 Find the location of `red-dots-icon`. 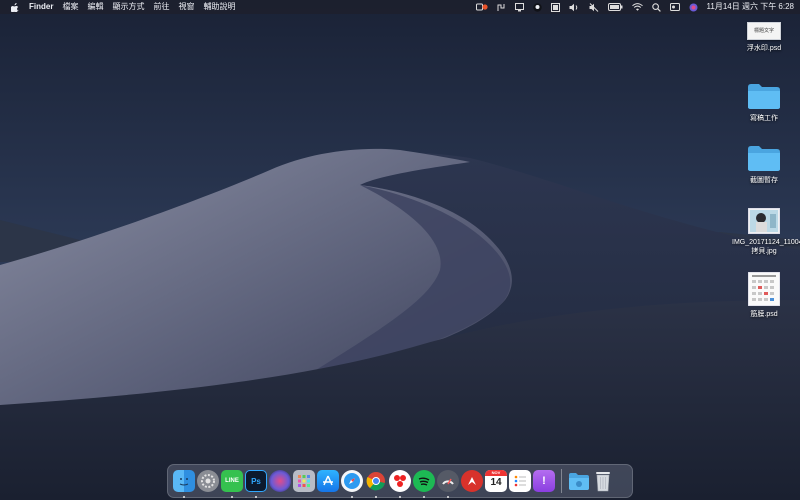

red-dots-icon is located at coordinates (400, 481).